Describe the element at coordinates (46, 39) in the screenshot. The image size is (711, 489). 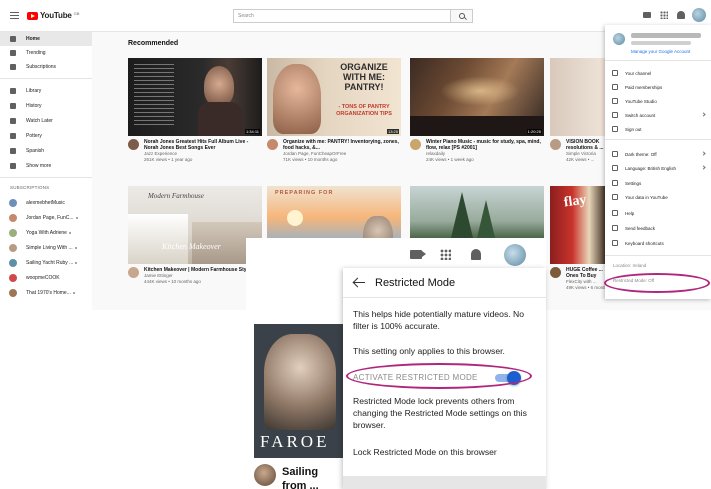
I see `sidebar-item-home: Home` at that location.